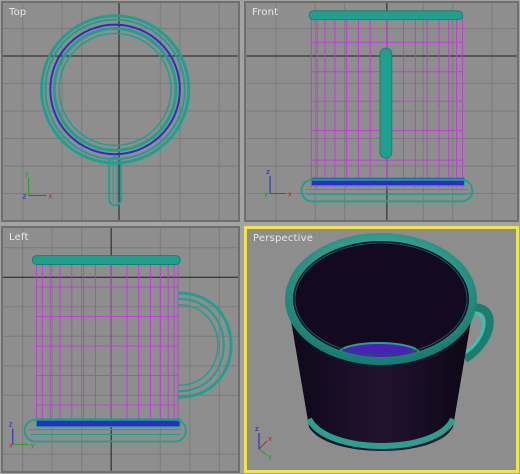 This screenshot has height=474, width=520. What do you see at coordinates (265, 12) in the screenshot?
I see `viewport-label-front: Front` at bounding box center [265, 12].